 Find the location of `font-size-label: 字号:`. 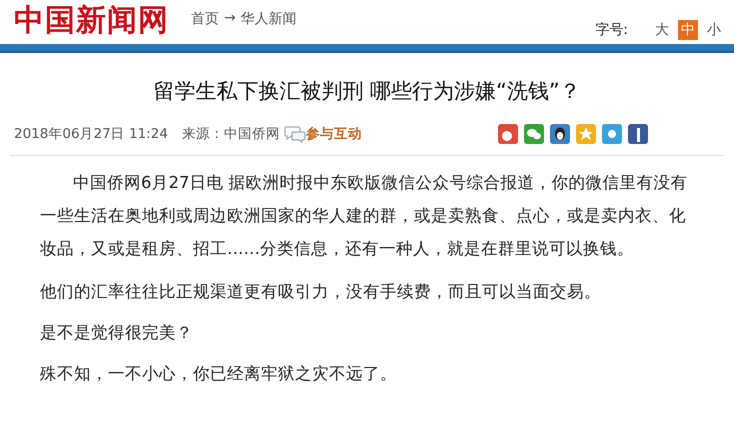

font-size-label: 字号: is located at coordinates (611, 30).